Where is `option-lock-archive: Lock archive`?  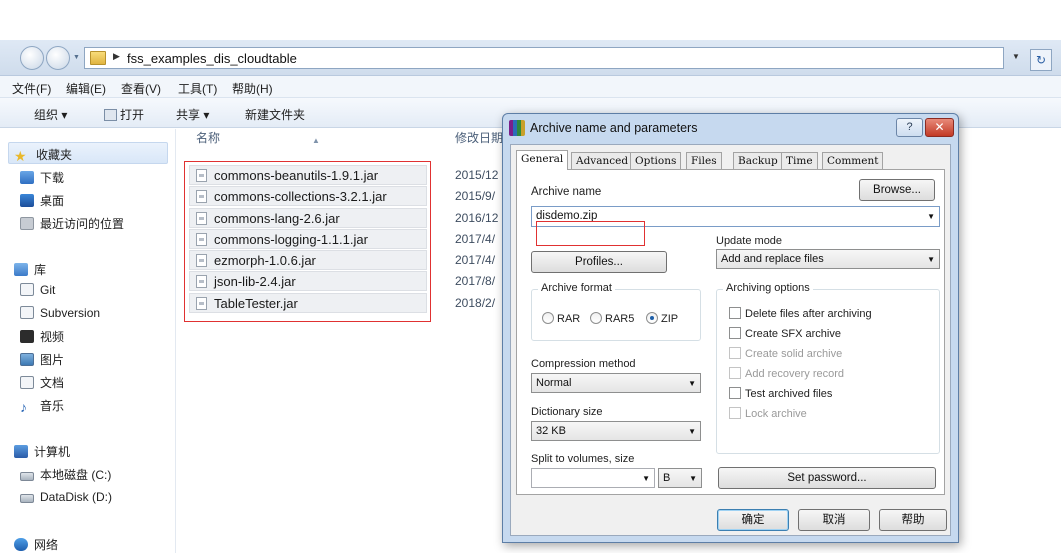 option-lock-archive: Lock archive is located at coordinates (768, 413).